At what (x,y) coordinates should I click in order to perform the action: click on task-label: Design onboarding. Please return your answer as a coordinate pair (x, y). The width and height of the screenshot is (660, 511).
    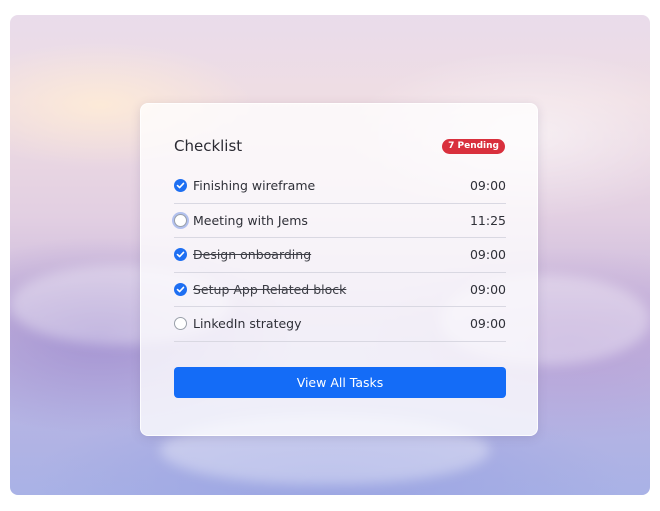
    Looking at the image, I should click on (252, 255).